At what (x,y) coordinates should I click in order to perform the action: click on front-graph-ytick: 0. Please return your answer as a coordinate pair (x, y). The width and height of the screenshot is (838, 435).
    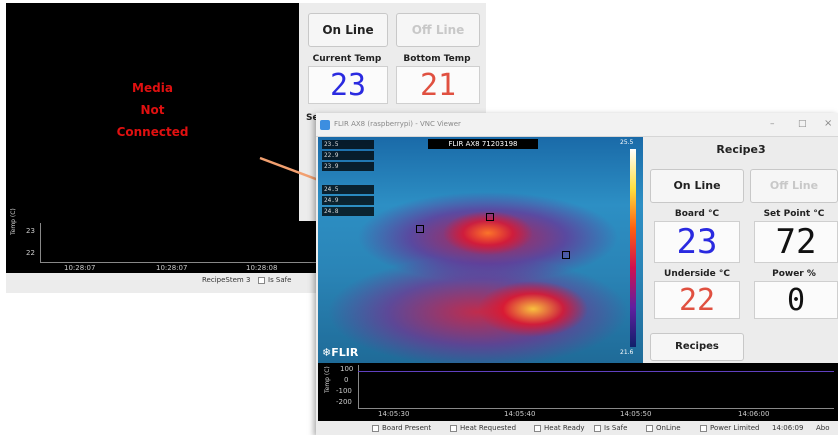
    Looking at the image, I should click on (346, 380).